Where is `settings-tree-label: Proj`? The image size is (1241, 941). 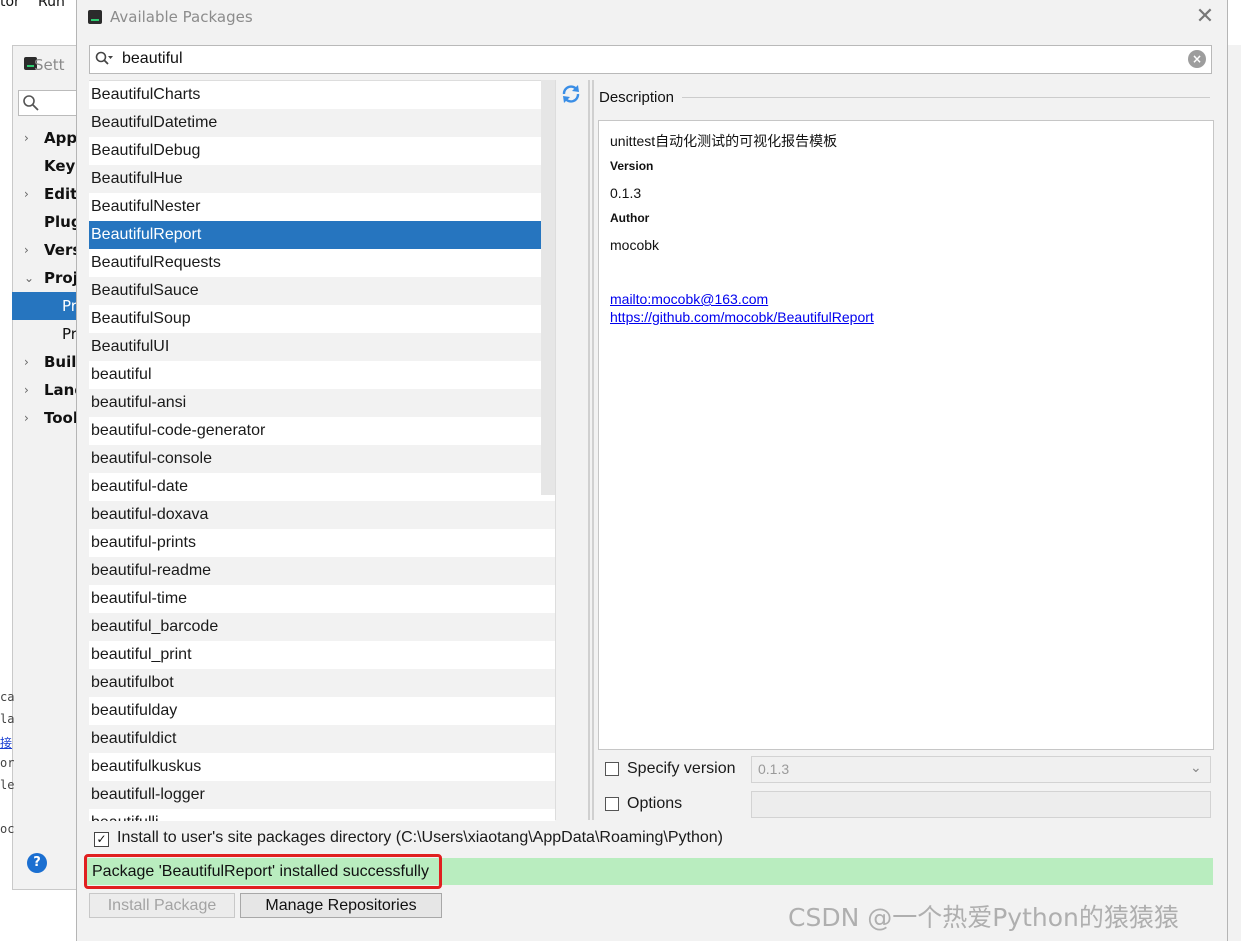 settings-tree-label: Proj is located at coordinates (61, 278).